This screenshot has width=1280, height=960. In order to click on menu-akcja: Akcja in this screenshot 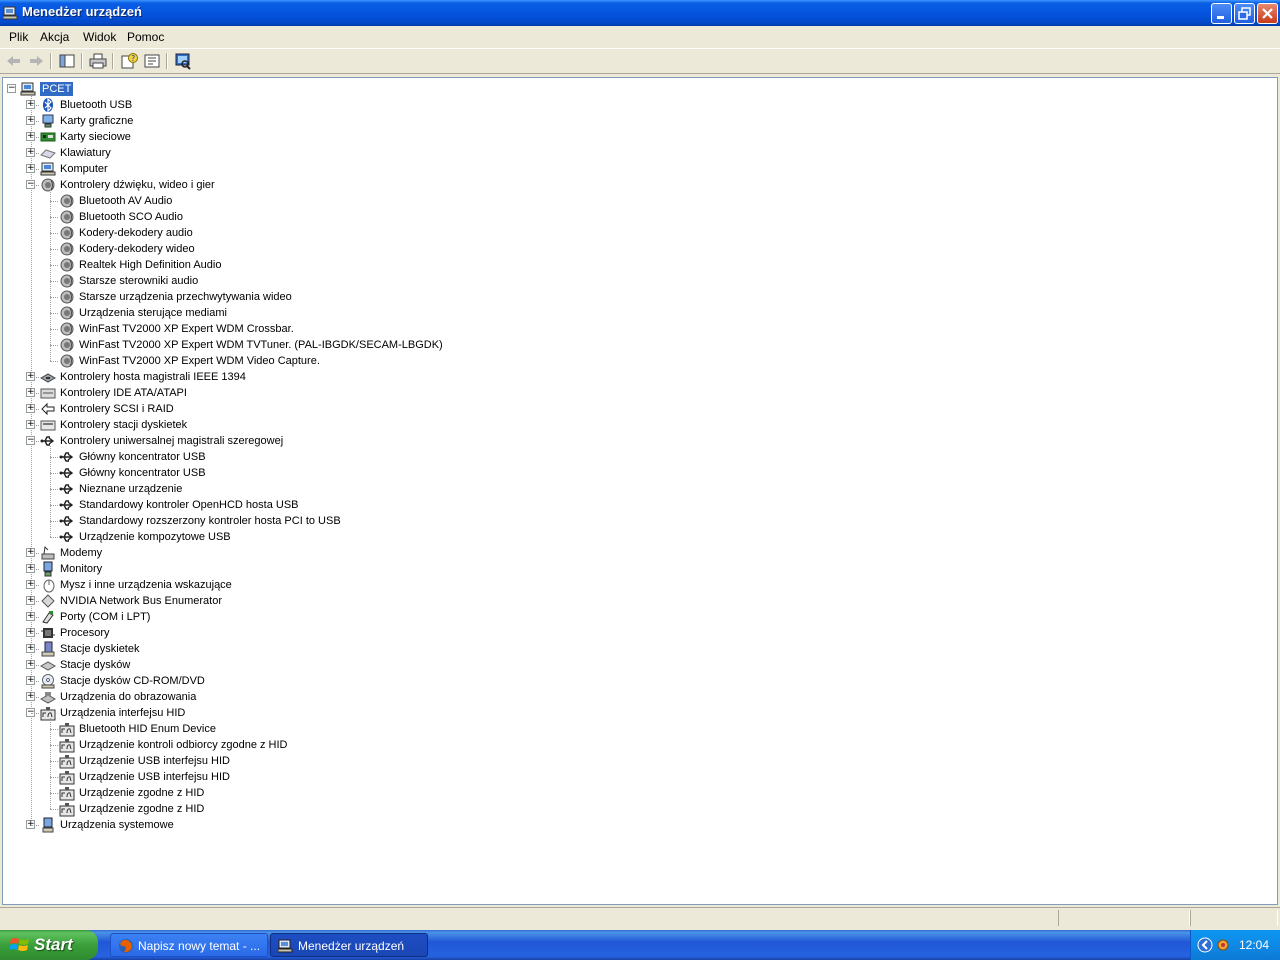, I will do `click(54, 37)`.